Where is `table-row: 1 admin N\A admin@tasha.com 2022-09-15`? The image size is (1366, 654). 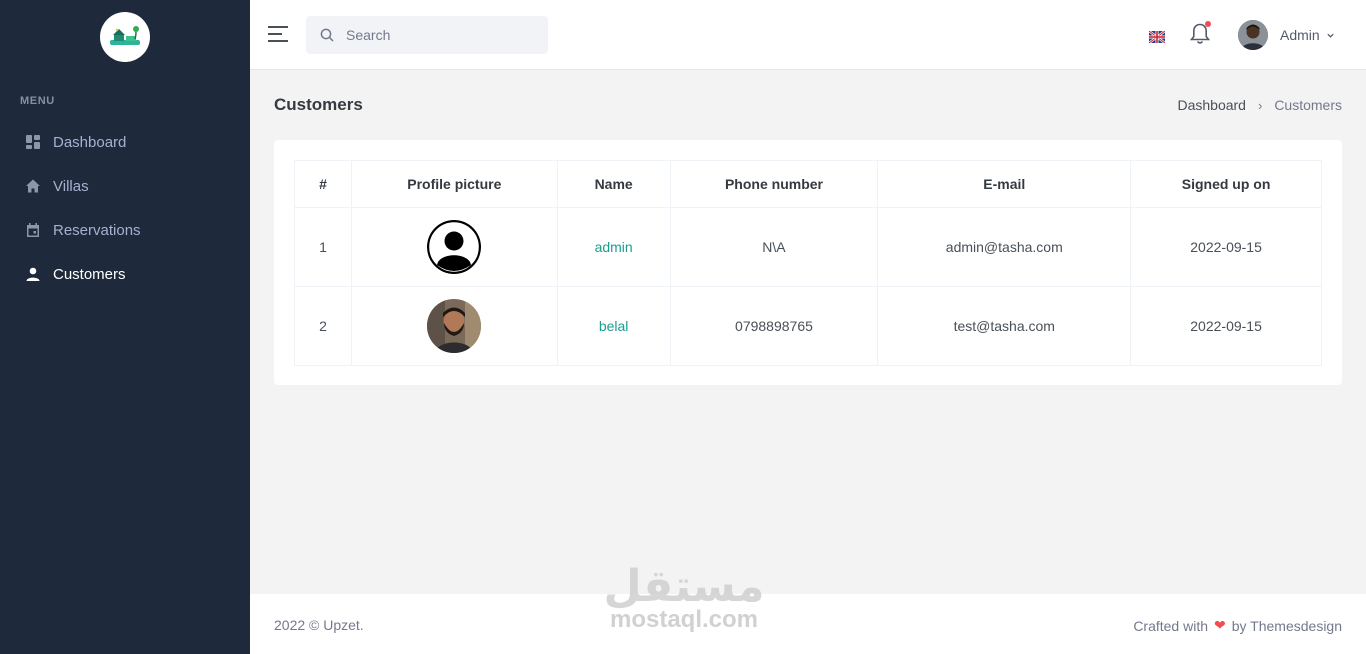
table-row: 1 admin N\A admin@tasha.com 2022-09-15 is located at coordinates (808, 247).